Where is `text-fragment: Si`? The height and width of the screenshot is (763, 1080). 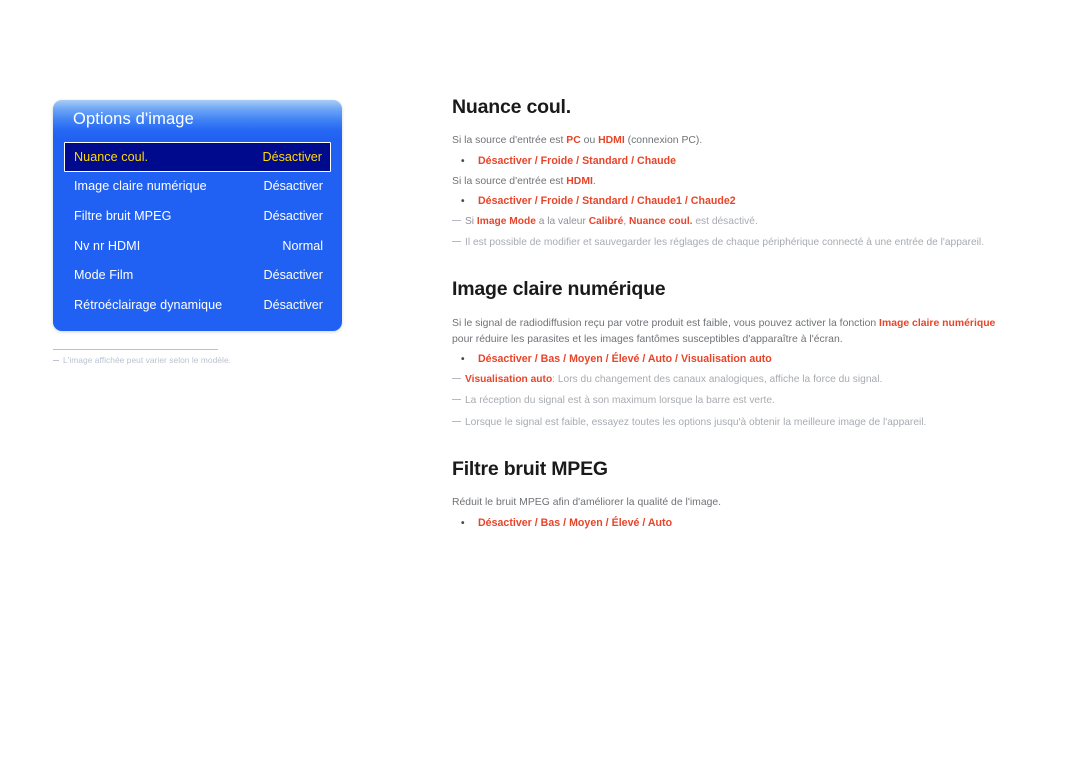
text-fragment: Si is located at coordinates (471, 221).